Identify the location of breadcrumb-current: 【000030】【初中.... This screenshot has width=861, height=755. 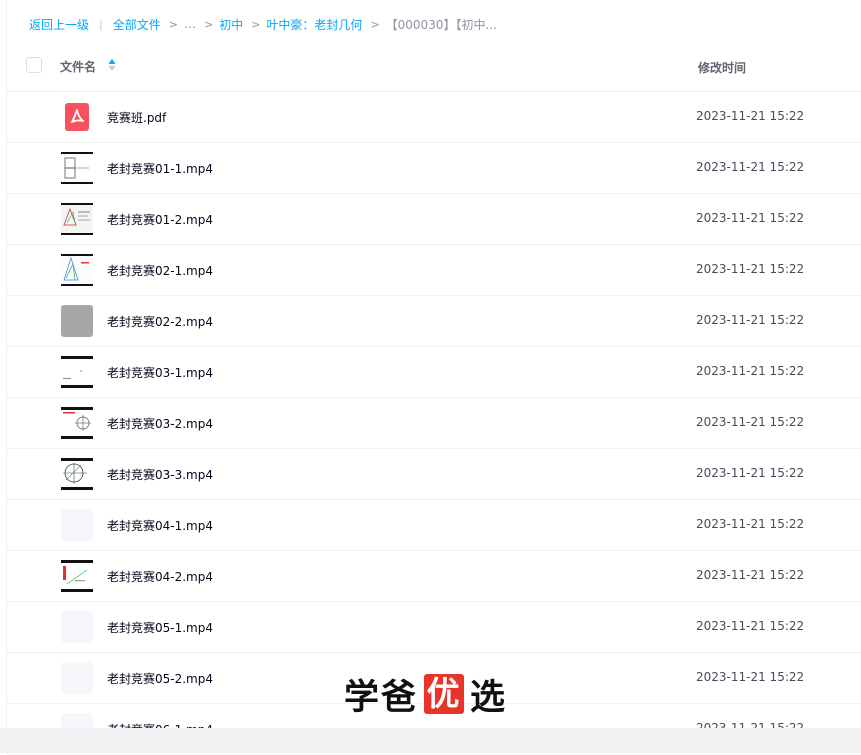
(441, 24).